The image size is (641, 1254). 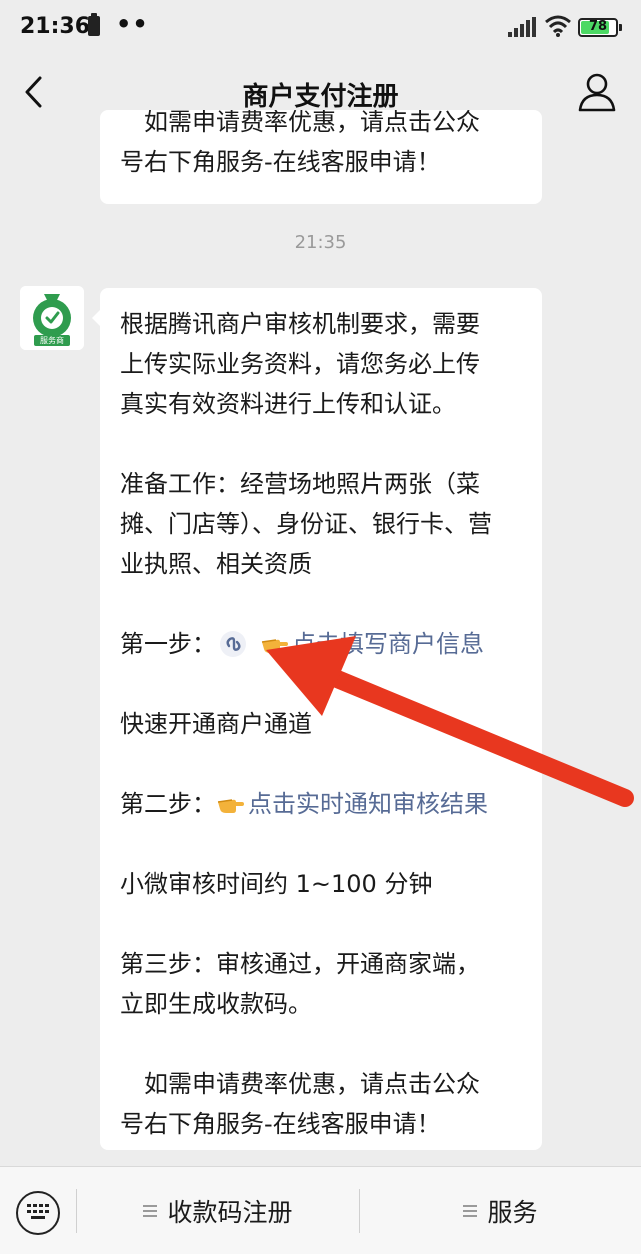 I want to click on bottom-menu-bar: 收款码注册 服务, so click(x=320, y=1210).